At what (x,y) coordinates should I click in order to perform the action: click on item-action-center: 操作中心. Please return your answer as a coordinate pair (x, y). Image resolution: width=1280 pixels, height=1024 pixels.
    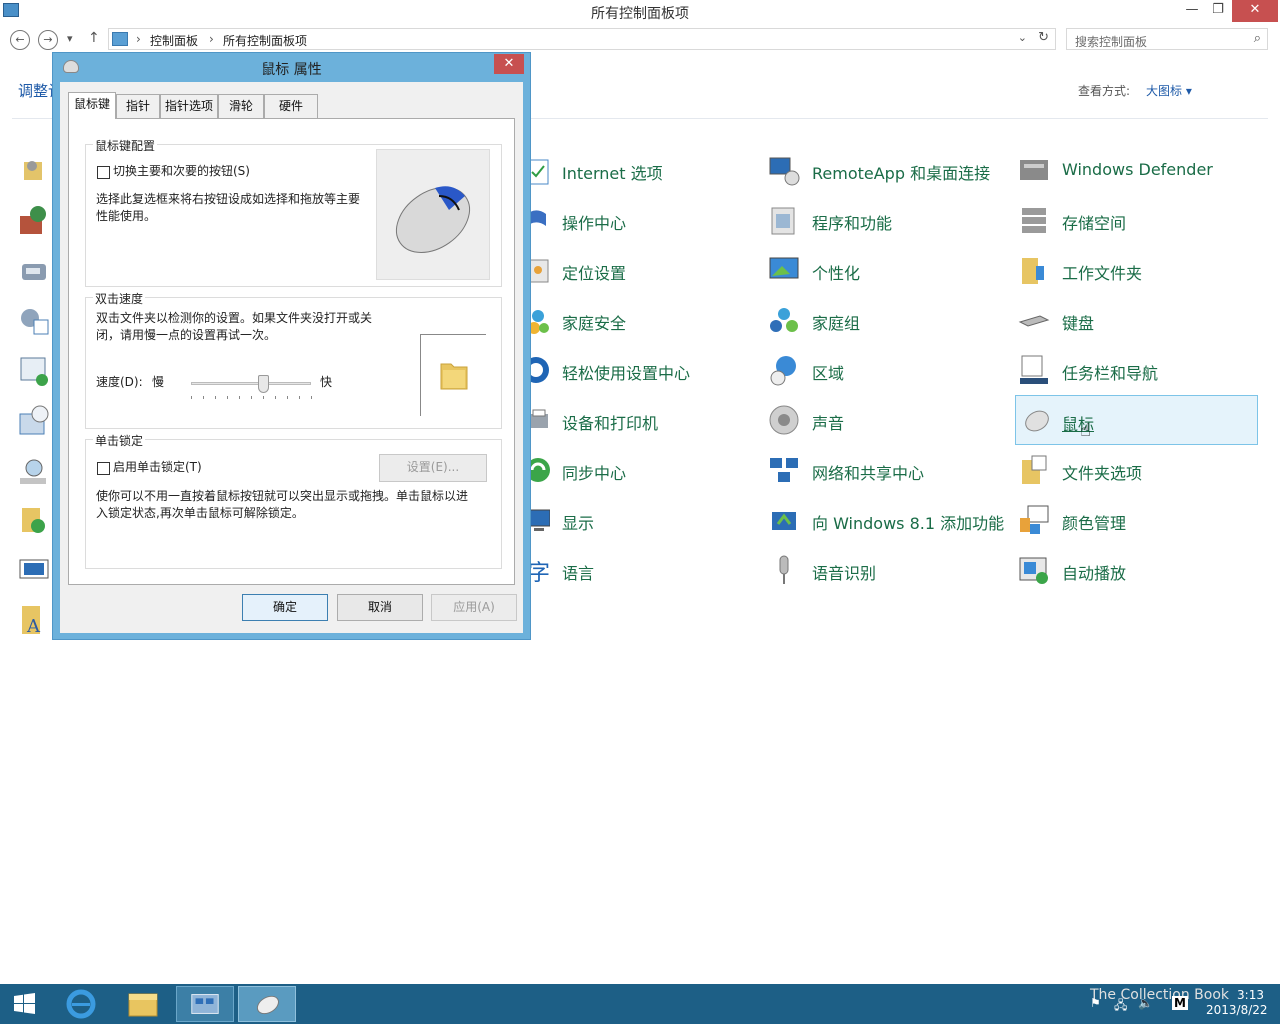
    Looking at the image, I should click on (638, 220).